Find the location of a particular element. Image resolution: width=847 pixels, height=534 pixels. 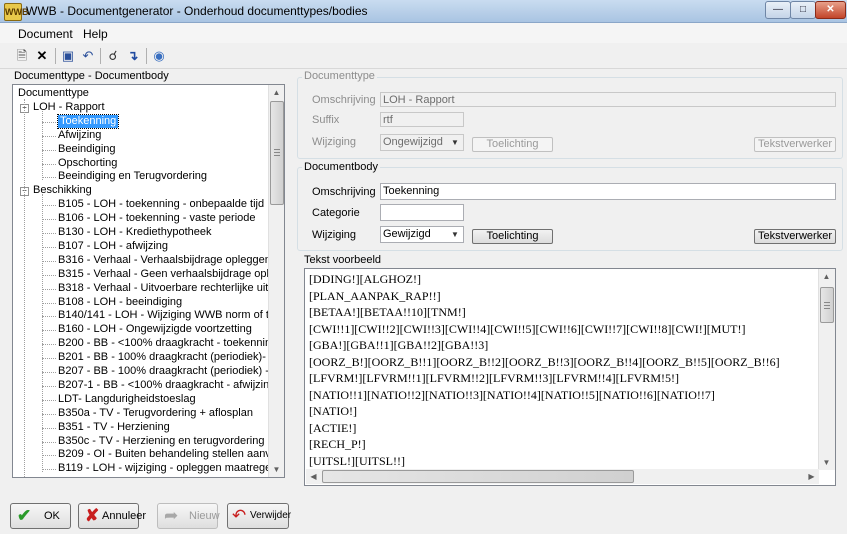

scroll-left-icon: ◀ is located at coordinates (313, 476).